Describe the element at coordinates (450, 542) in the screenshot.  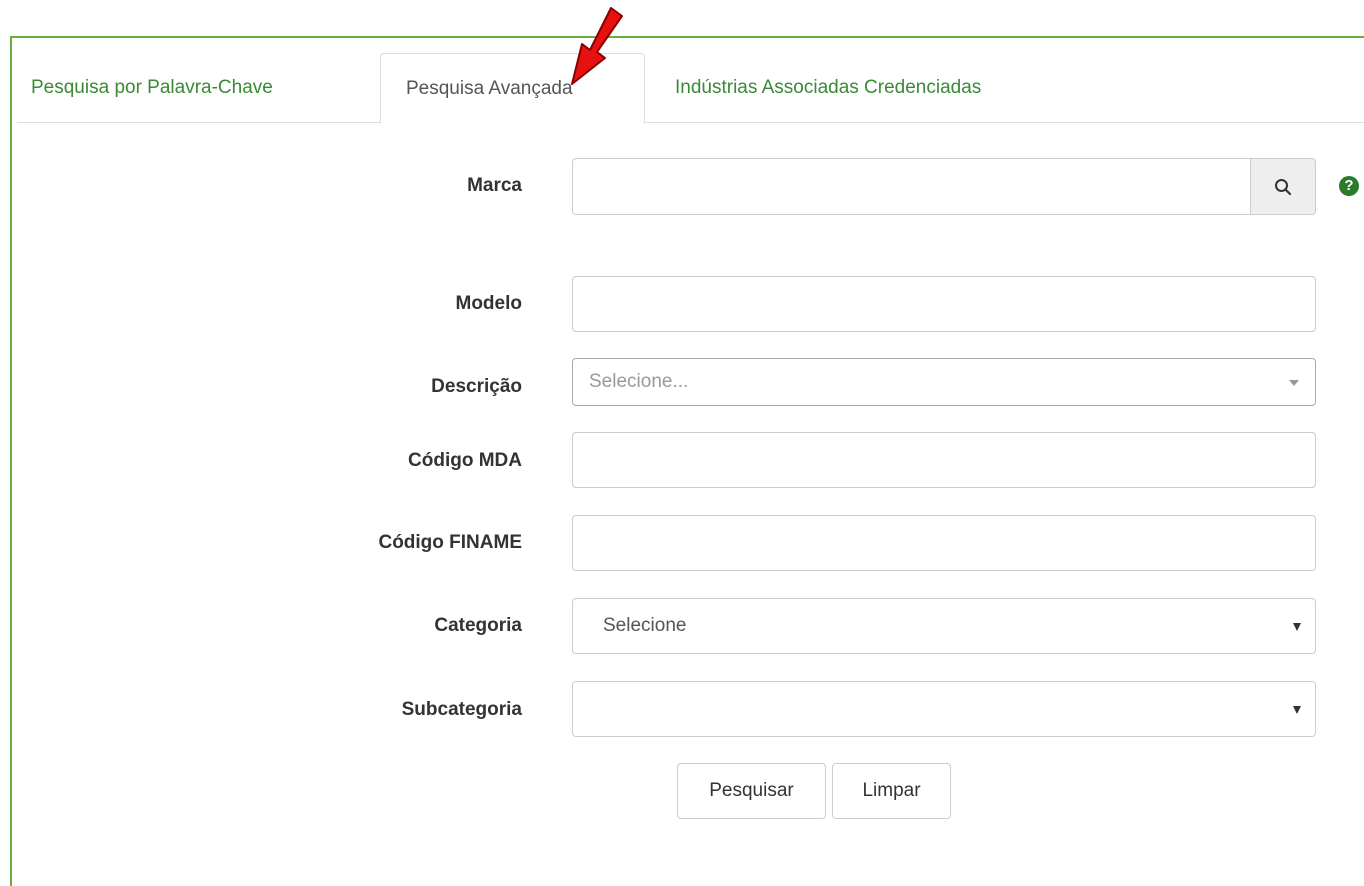
I see `codigo-finame-label: Código FINAME` at that location.